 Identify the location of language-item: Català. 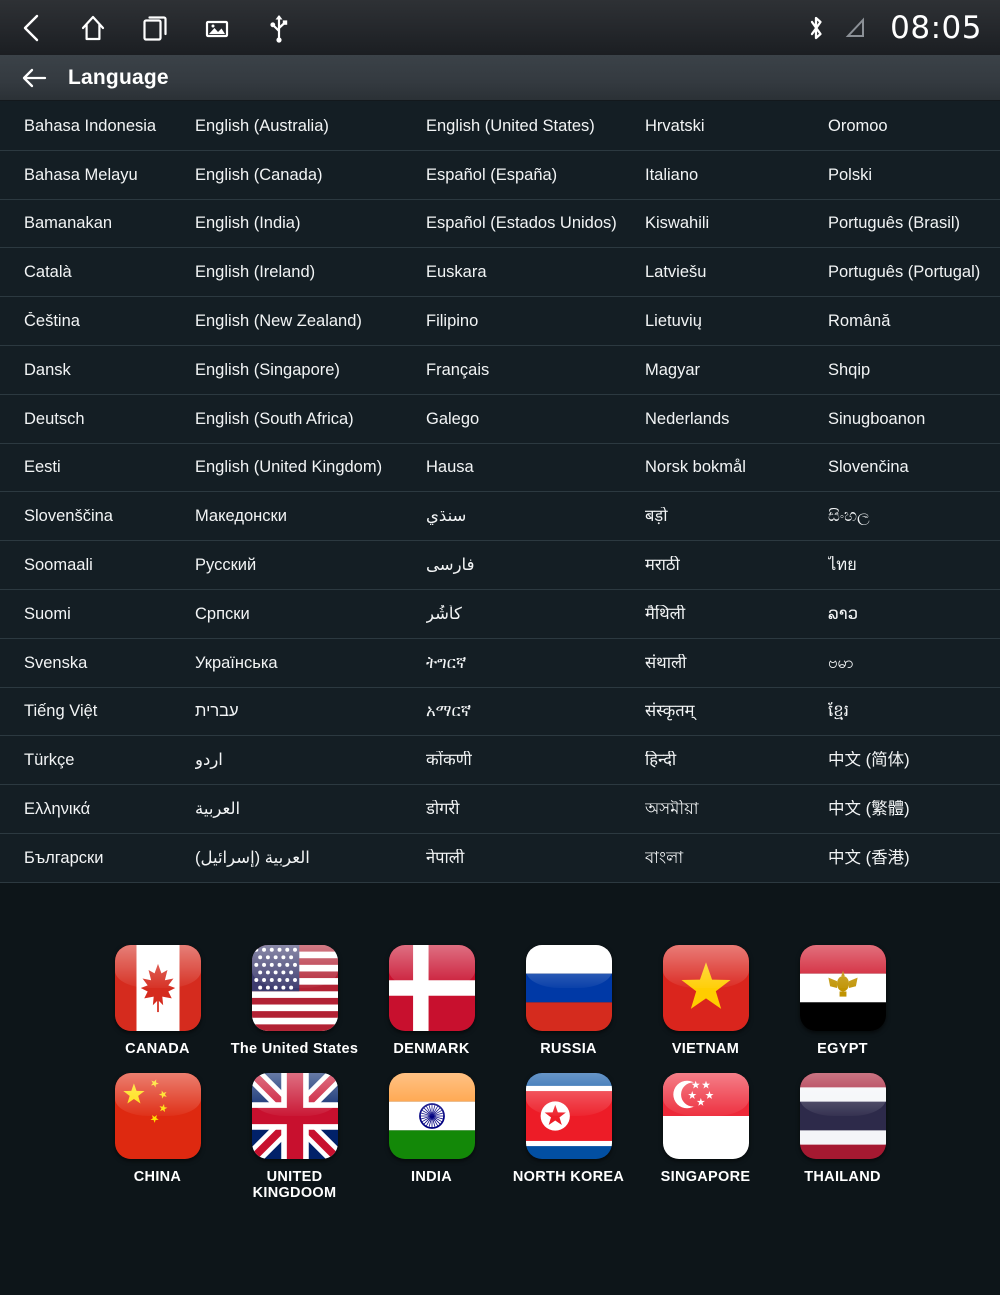
(97, 272).